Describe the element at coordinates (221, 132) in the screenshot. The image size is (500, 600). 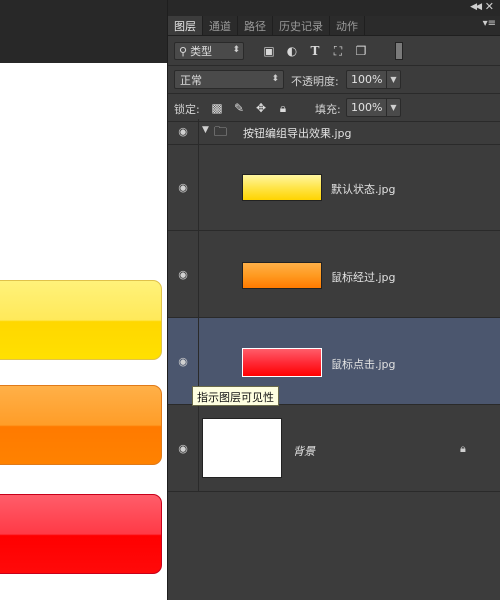
I see `folder-icon: 🗀` at that location.